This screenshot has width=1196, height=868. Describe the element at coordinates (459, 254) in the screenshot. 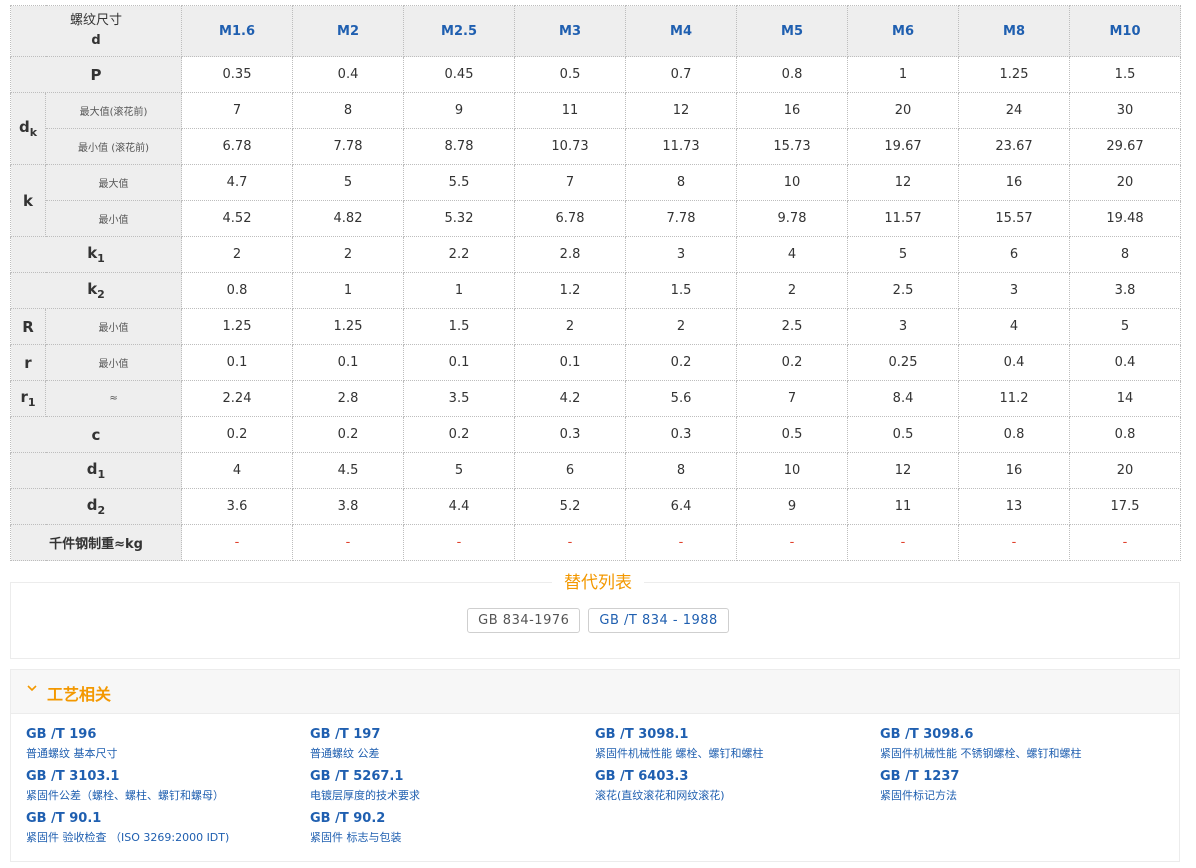

I see `table-cell: 2.2` at that location.